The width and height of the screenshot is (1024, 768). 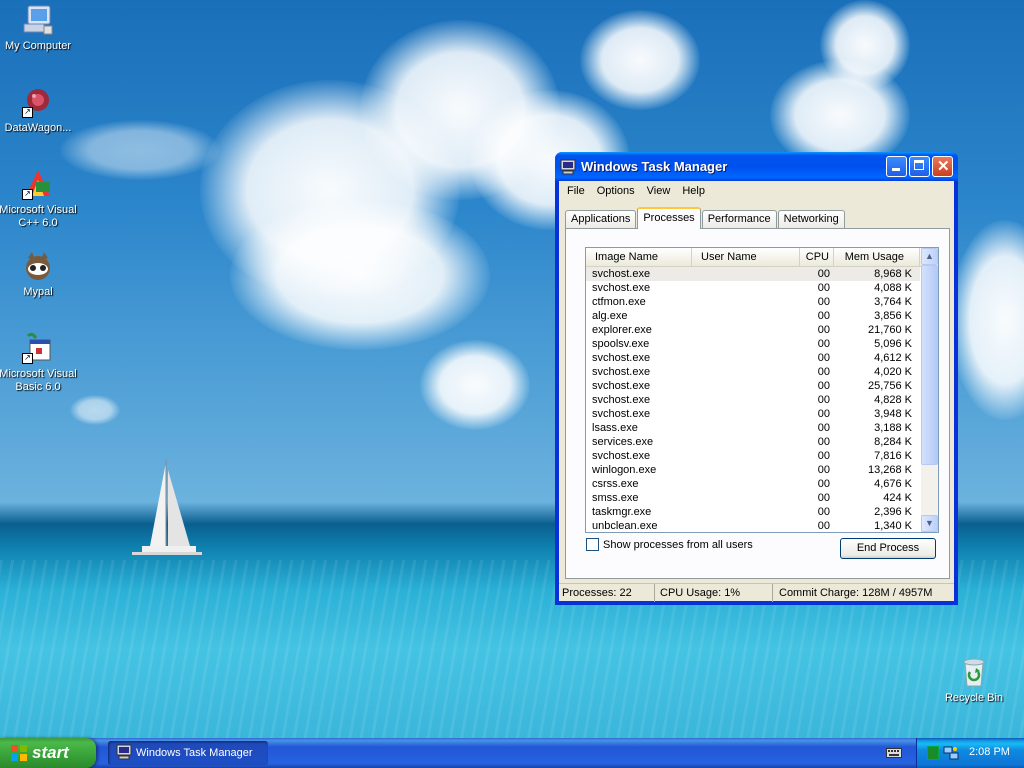 What do you see at coordinates (756, 166) in the screenshot?
I see `title-bar: Windows Task Manager ✕` at bounding box center [756, 166].